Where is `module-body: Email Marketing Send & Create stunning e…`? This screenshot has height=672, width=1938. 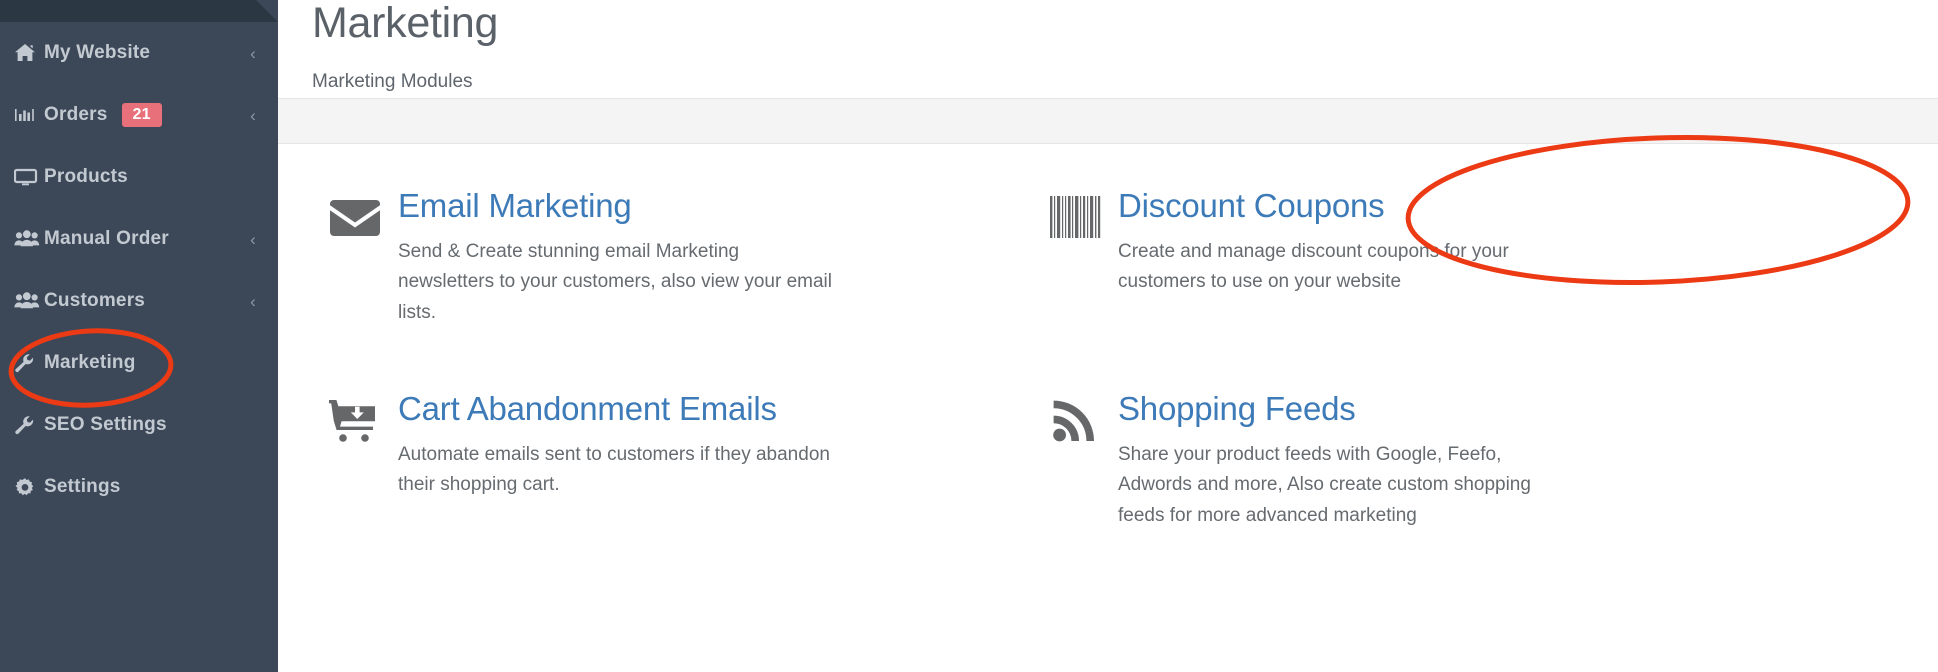 module-body: Email Marketing Send & Create stunning e… is located at coordinates (695, 258).